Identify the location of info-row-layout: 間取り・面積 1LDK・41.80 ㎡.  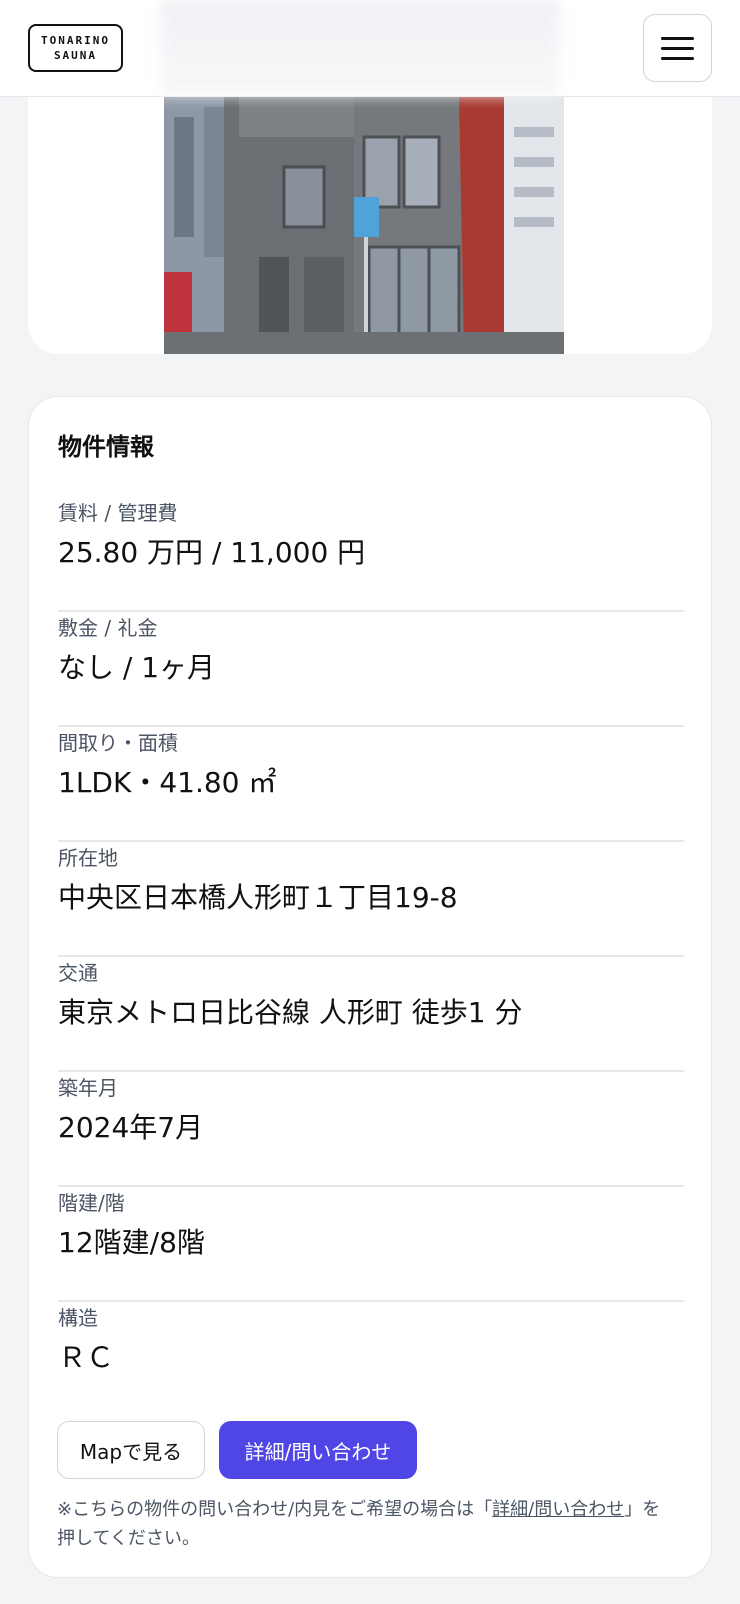
(371, 784).